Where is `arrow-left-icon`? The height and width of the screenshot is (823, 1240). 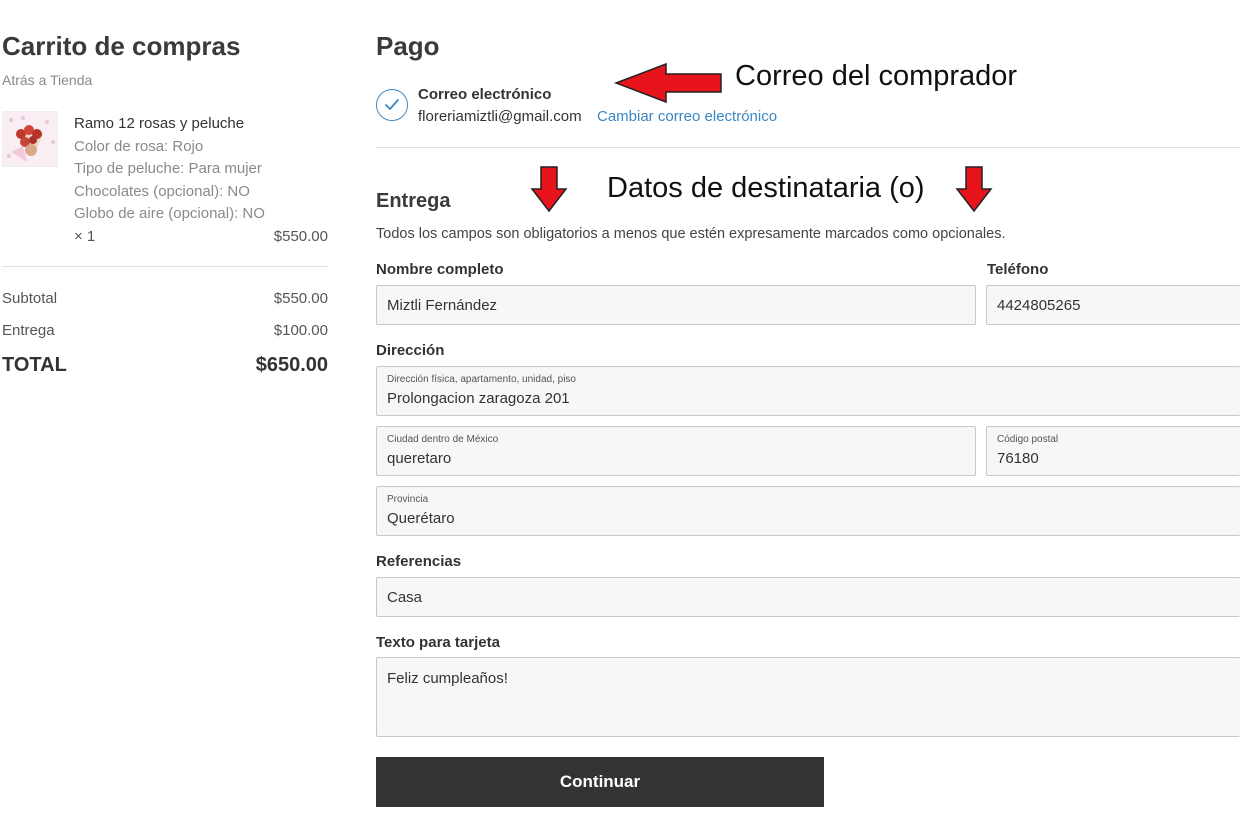
arrow-left-icon is located at coordinates (668, 83).